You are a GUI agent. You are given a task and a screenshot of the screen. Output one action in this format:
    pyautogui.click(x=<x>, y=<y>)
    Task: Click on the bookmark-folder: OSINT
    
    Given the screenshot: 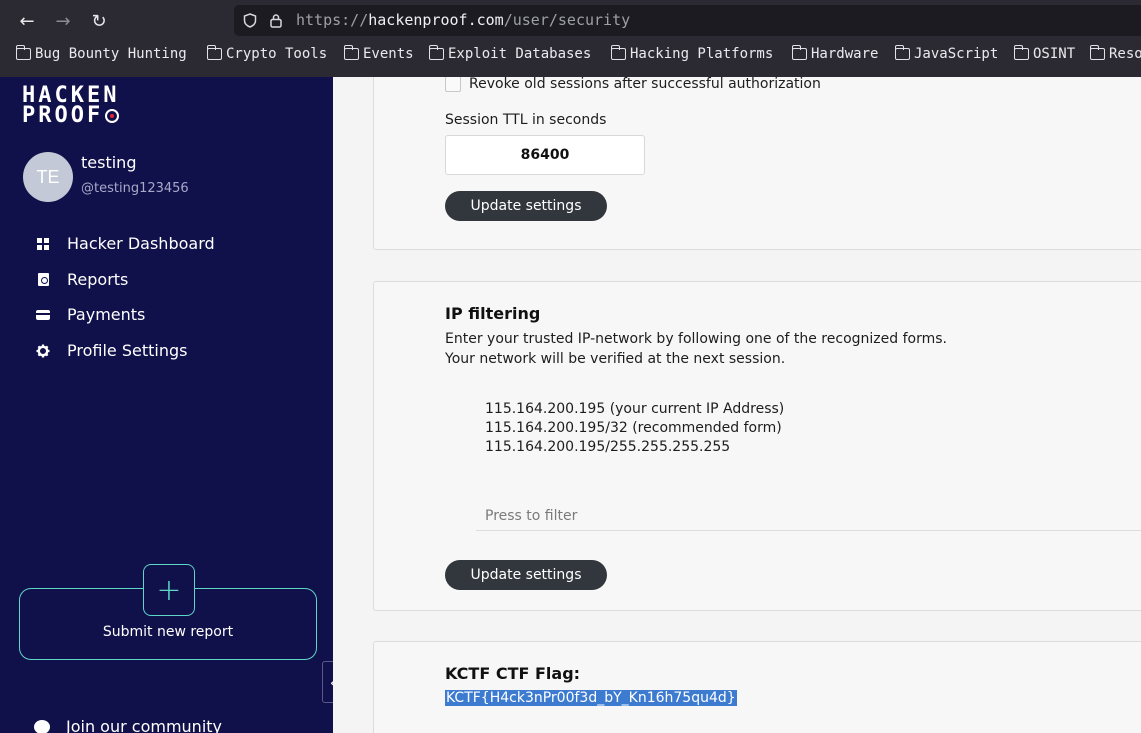 What is the action you would take?
    pyautogui.click(x=1044, y=53)
    